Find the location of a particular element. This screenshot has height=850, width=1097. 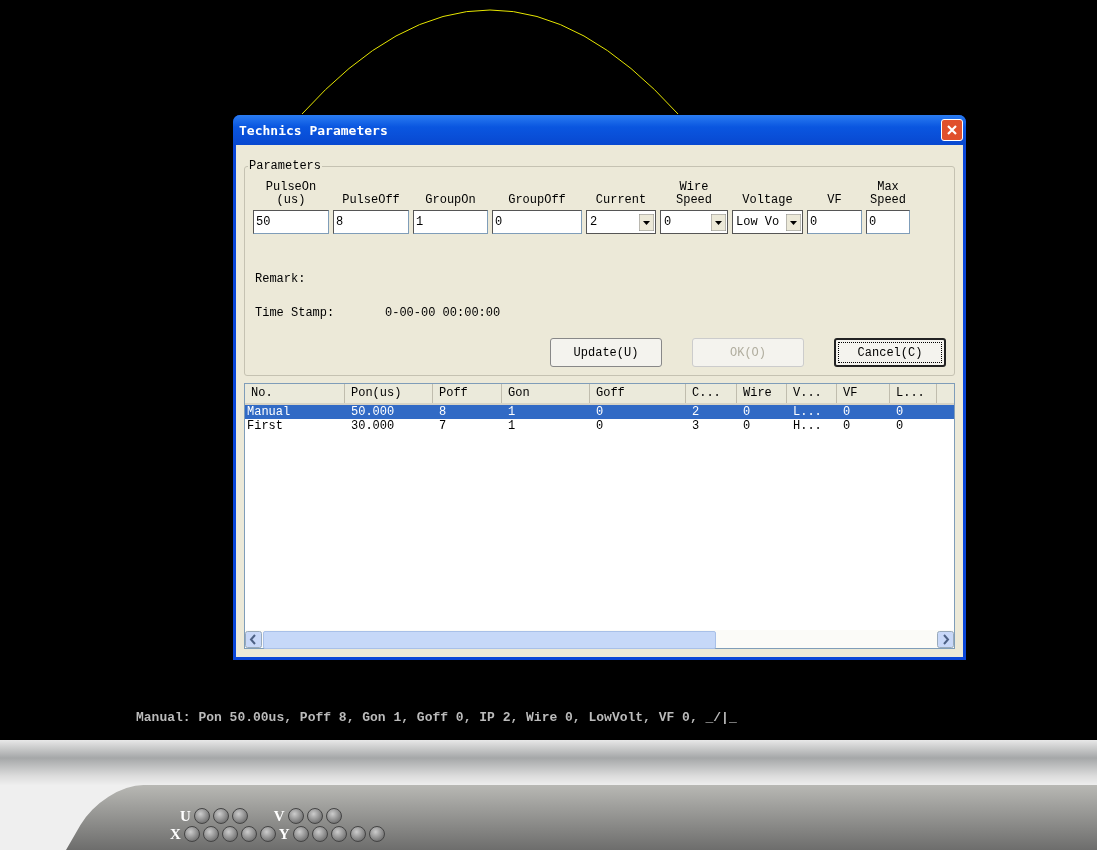

input-field: 1 is located at coordinates (450, 222).